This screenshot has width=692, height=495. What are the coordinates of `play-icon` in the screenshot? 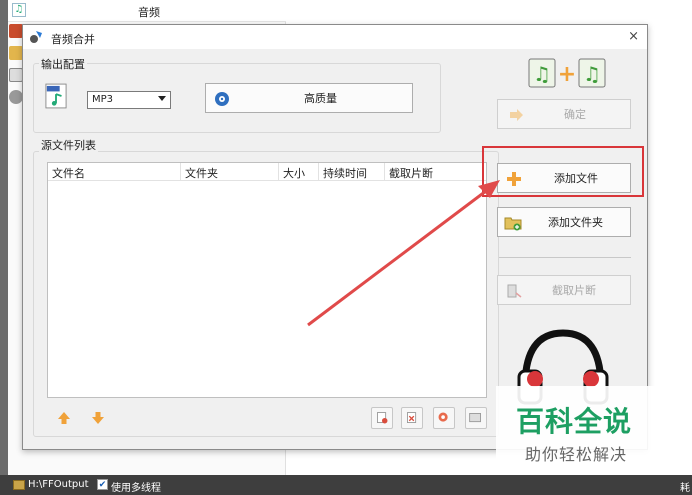 It's located at (444, 418).